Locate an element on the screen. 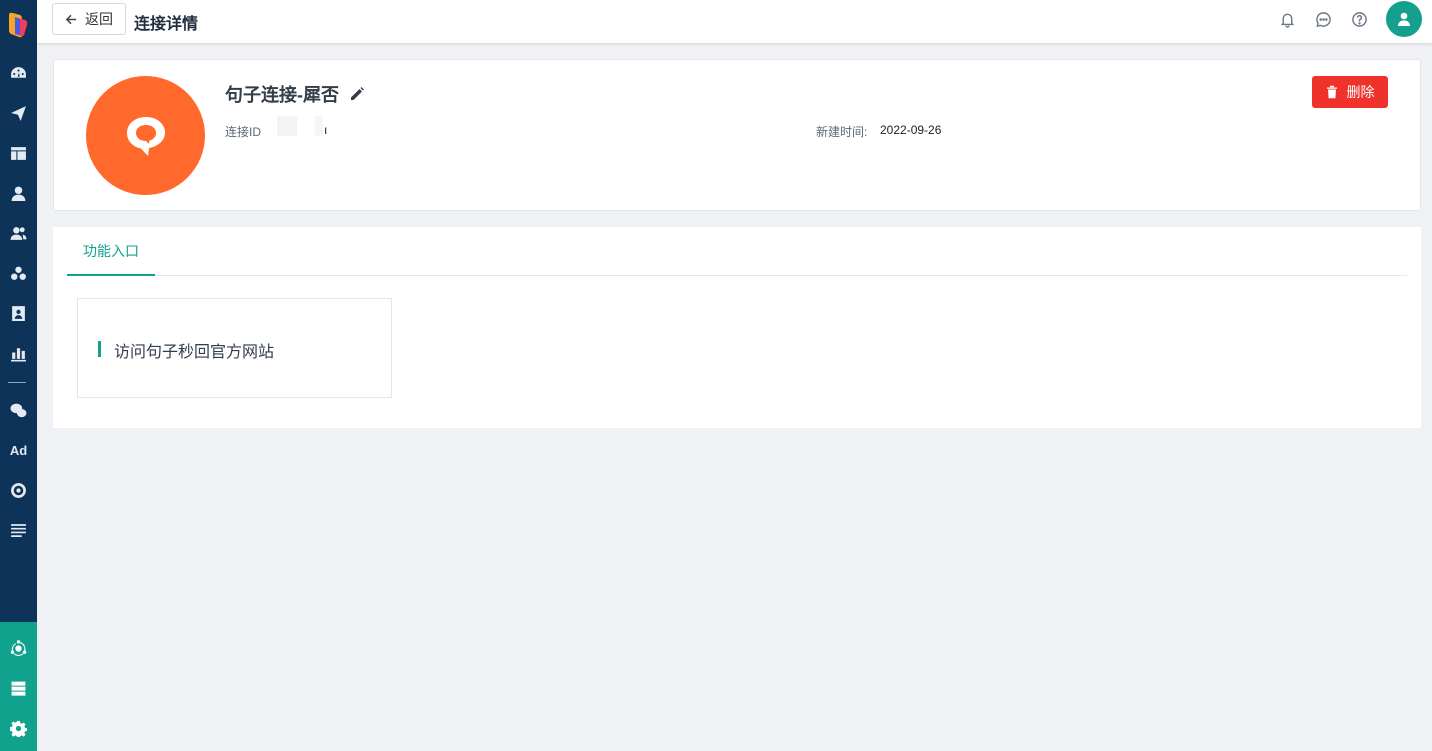 The width and height of the screenshot is (1432, 751). sidebar: Ad is located at coordinates (18, 375).